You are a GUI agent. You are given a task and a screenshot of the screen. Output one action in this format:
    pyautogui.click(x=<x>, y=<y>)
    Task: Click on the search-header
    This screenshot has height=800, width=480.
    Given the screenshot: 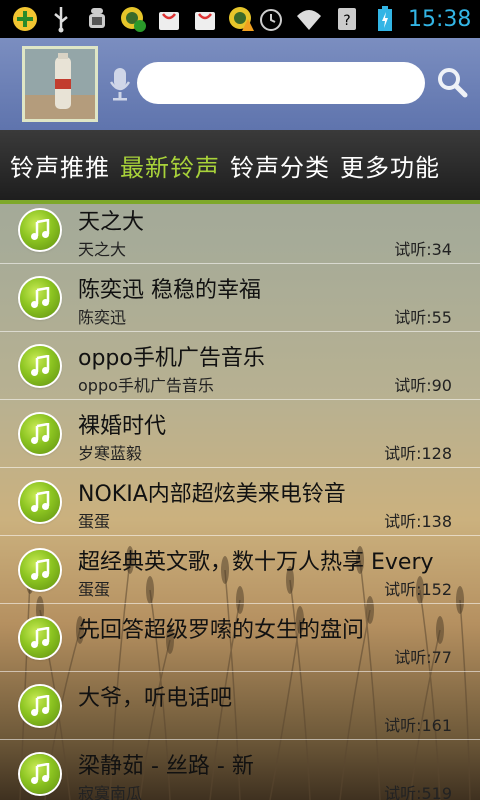 What is the action you would take?
    pyautogui.click(x=240, y=84)
    